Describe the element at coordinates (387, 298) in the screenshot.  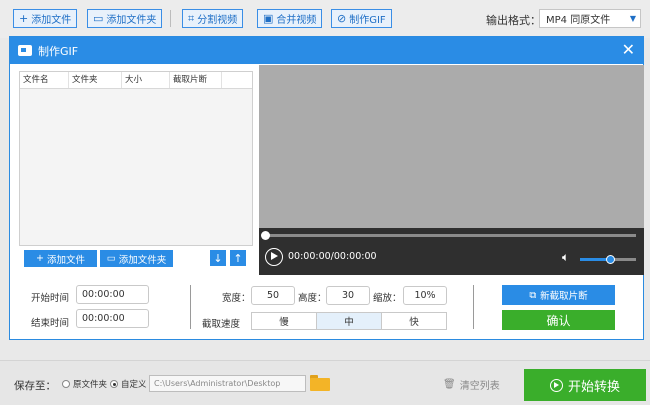
I see `scale-label: 缩放：` at that location.